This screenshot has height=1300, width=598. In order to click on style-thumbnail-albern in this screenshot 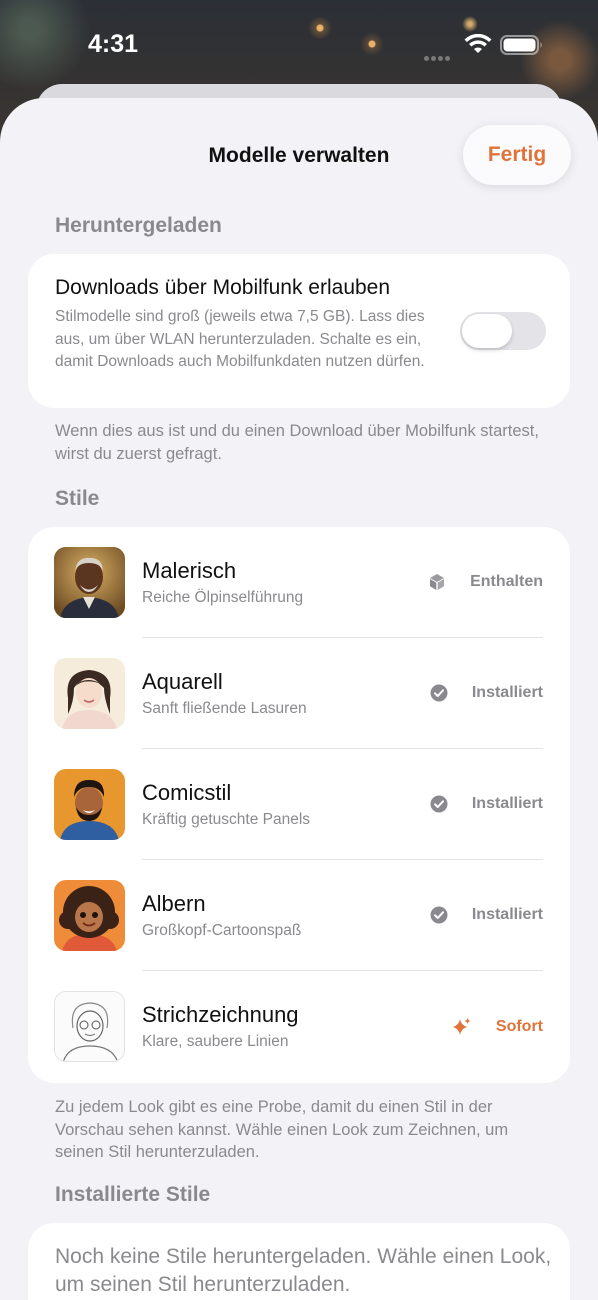, I will do `click(89, 915)`.